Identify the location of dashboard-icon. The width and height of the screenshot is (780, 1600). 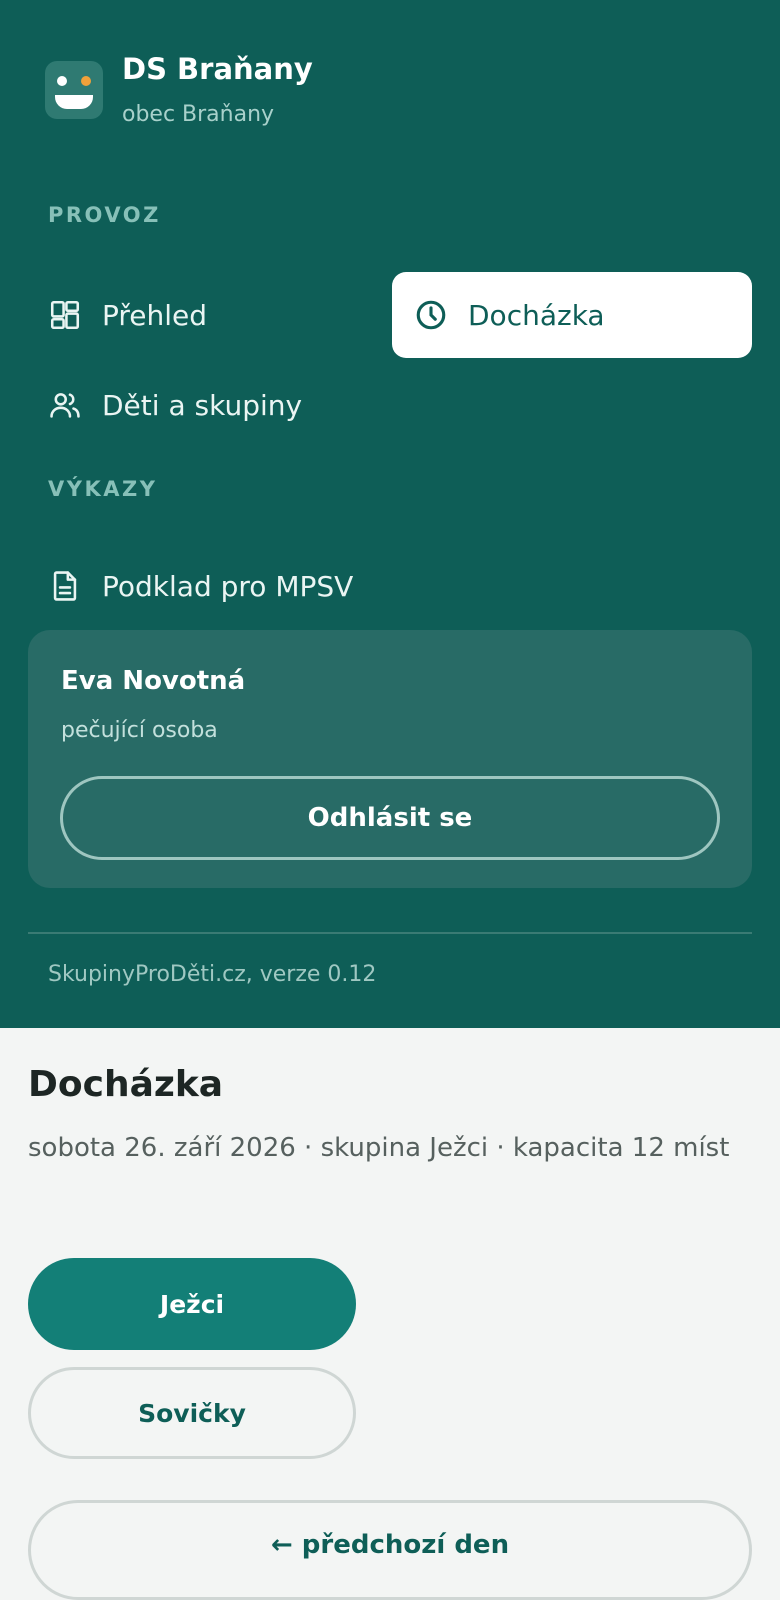
(65, 315).